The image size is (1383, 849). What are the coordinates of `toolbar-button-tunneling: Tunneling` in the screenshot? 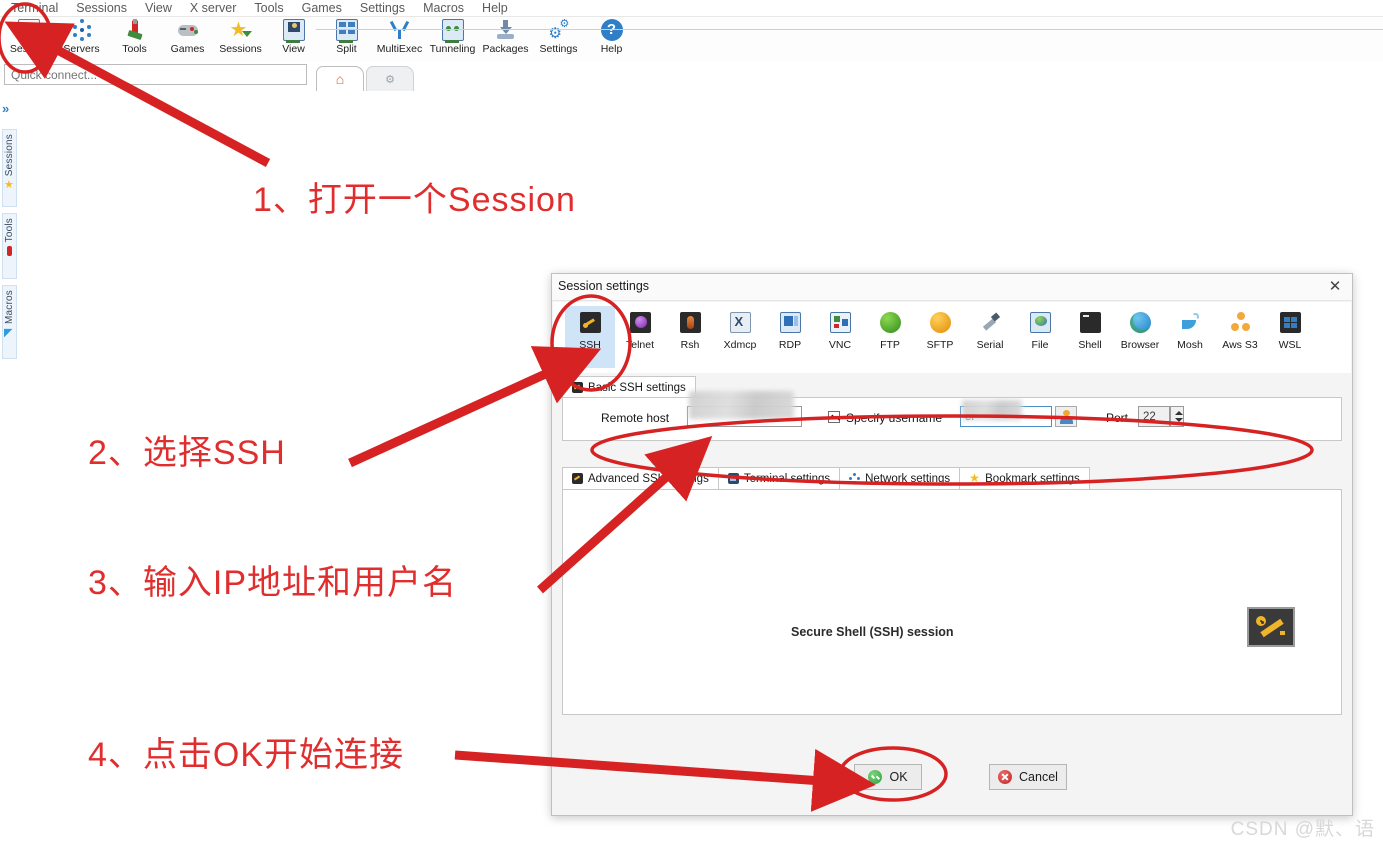 It's located at (452, 39).